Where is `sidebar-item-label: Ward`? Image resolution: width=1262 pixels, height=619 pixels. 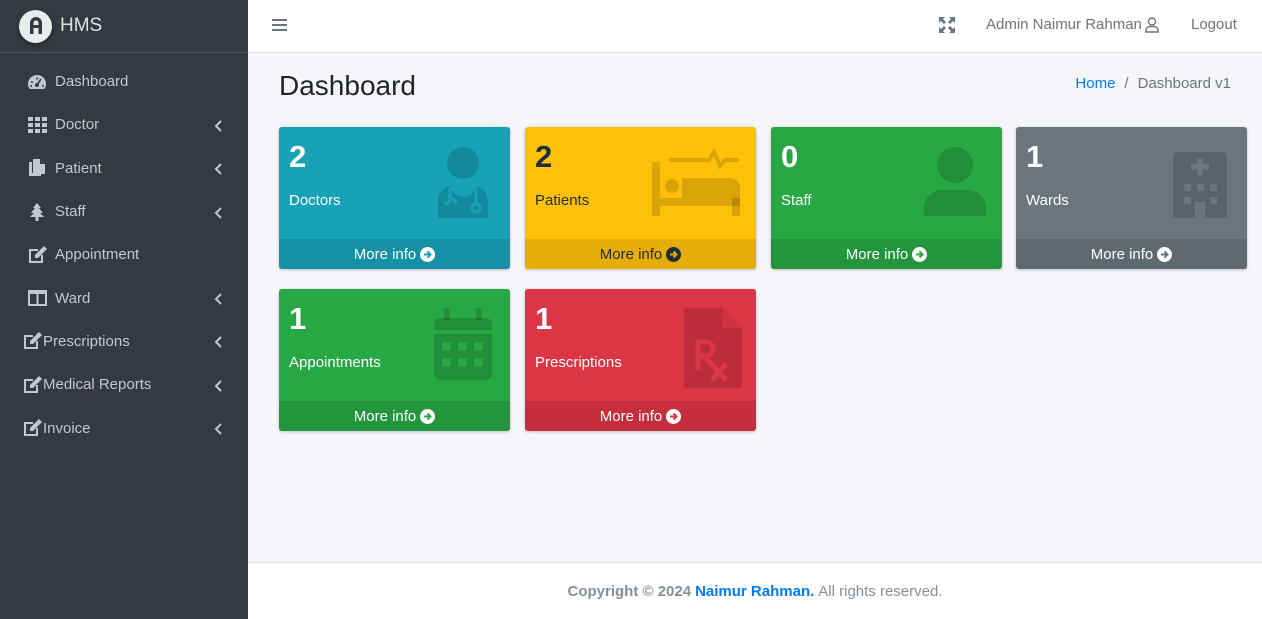
sidebar-item-label: Ward is located at coordinates (73, 298).